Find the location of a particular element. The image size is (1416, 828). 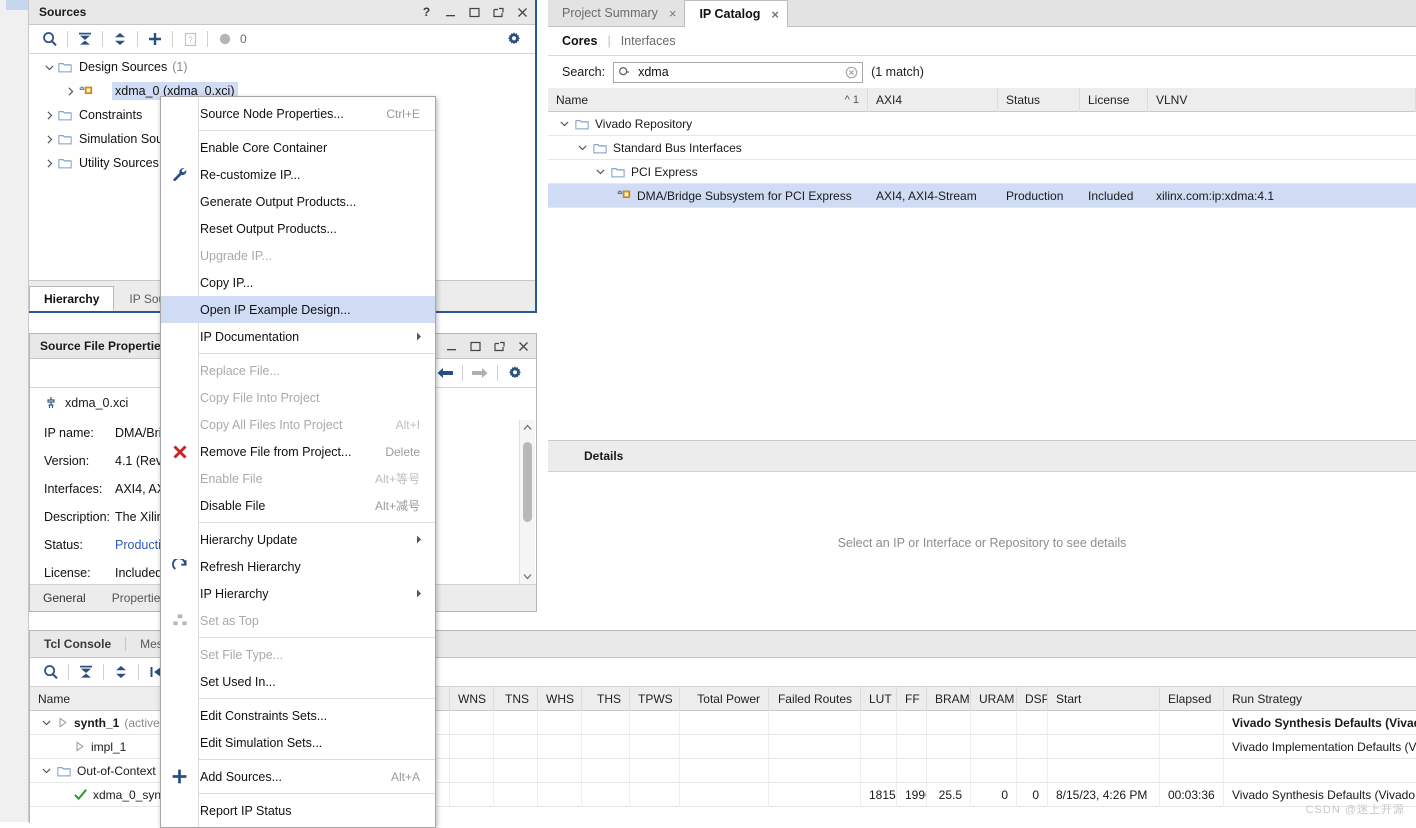

sources-tab-hierarchy: Hierarchy is located at coordinates (72, 298).